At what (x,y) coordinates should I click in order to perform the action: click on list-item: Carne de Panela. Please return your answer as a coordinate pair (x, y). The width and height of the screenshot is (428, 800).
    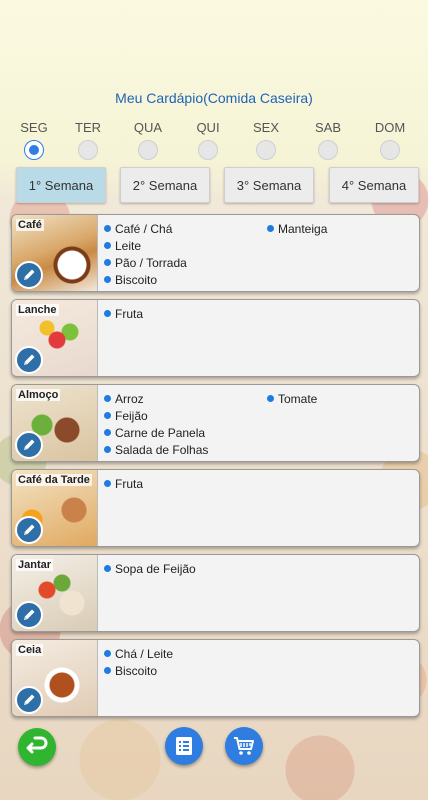
    Looking at the image, I should click on (156, 433).